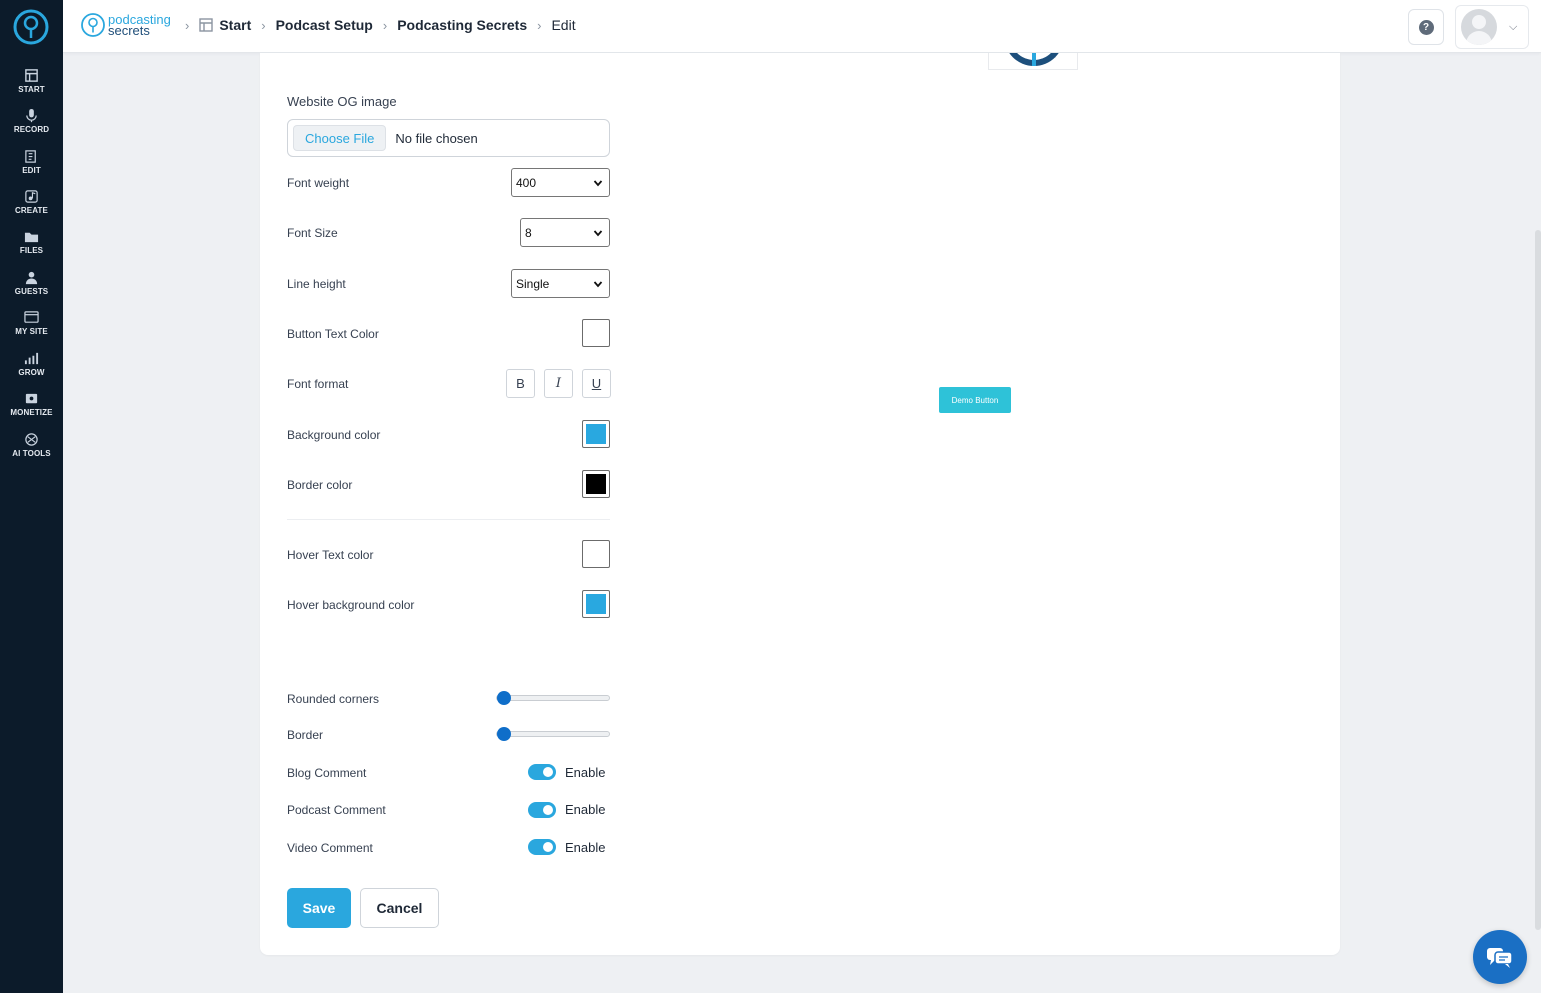  I want to click on border-color-picker, so click(596, 484).